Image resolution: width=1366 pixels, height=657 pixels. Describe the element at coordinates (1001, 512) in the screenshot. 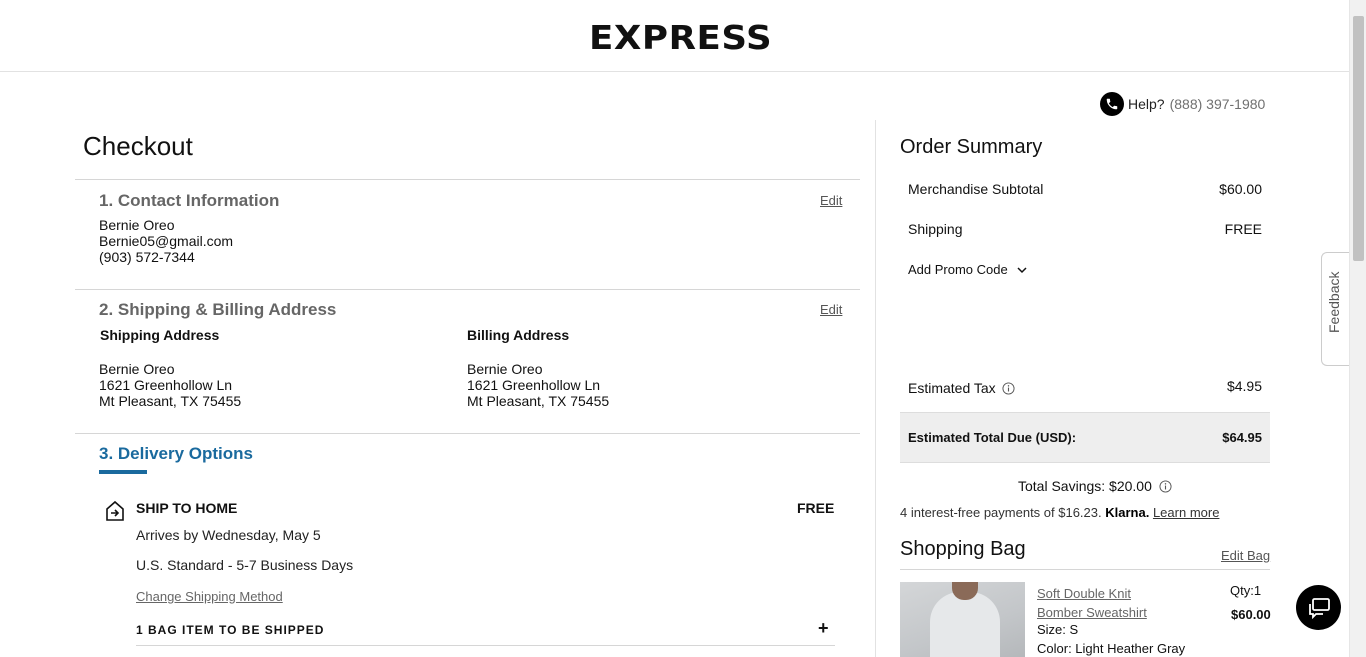

I see `klarna-text: 4 interest-free payments of $16.23.` at that location.